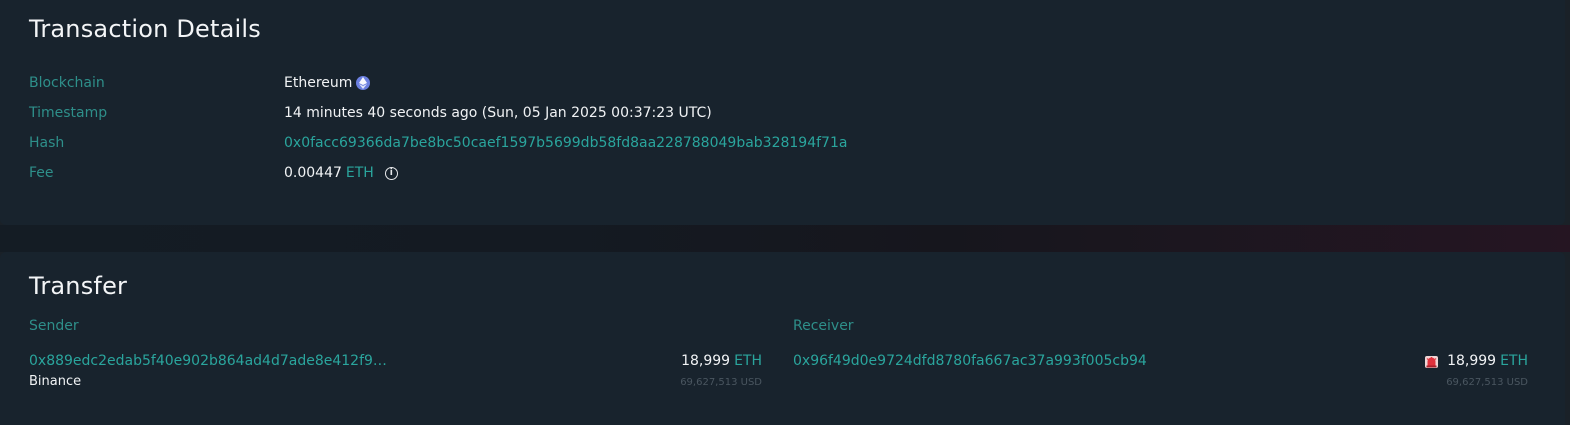 This screenshot has width=1570, height=425. Describe the element at coordinates (47, 143) in the screenshot. I see `hash-label: Hash` at that location.